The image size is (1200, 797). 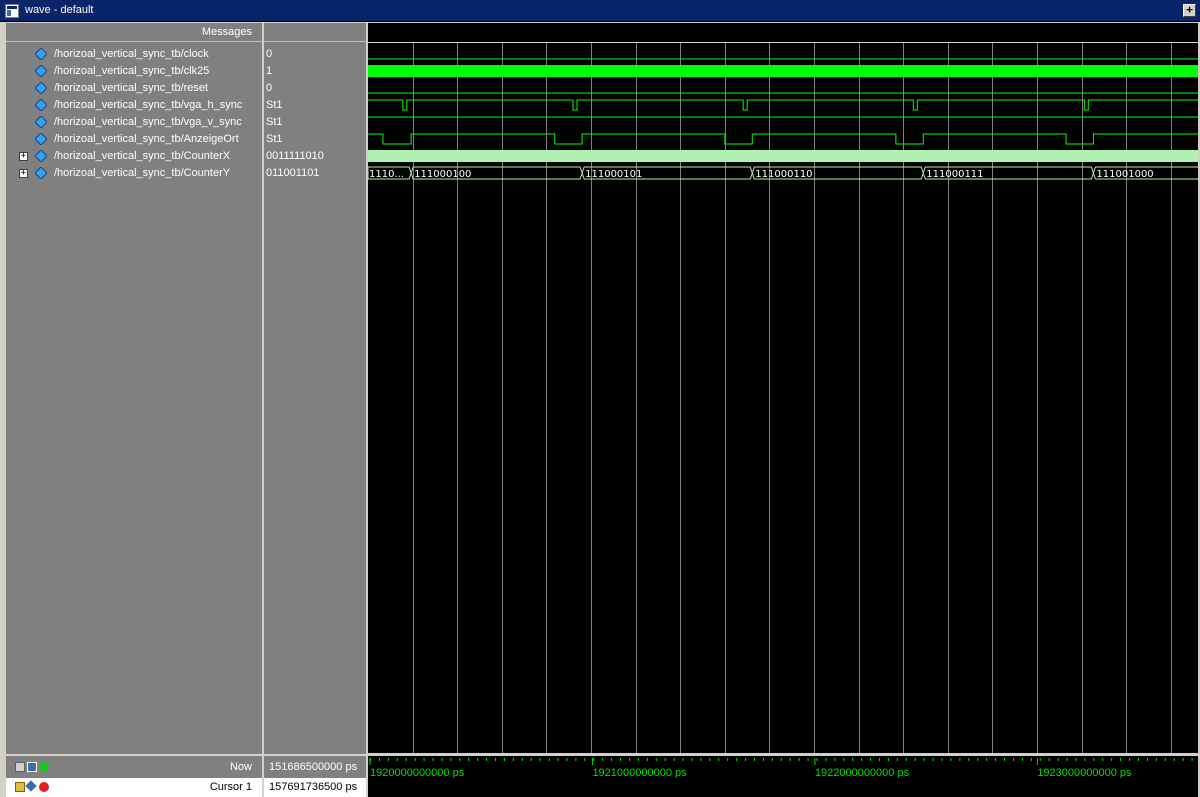 I want to click on counter-y-label: 111000101, so click(x=613, y=174).